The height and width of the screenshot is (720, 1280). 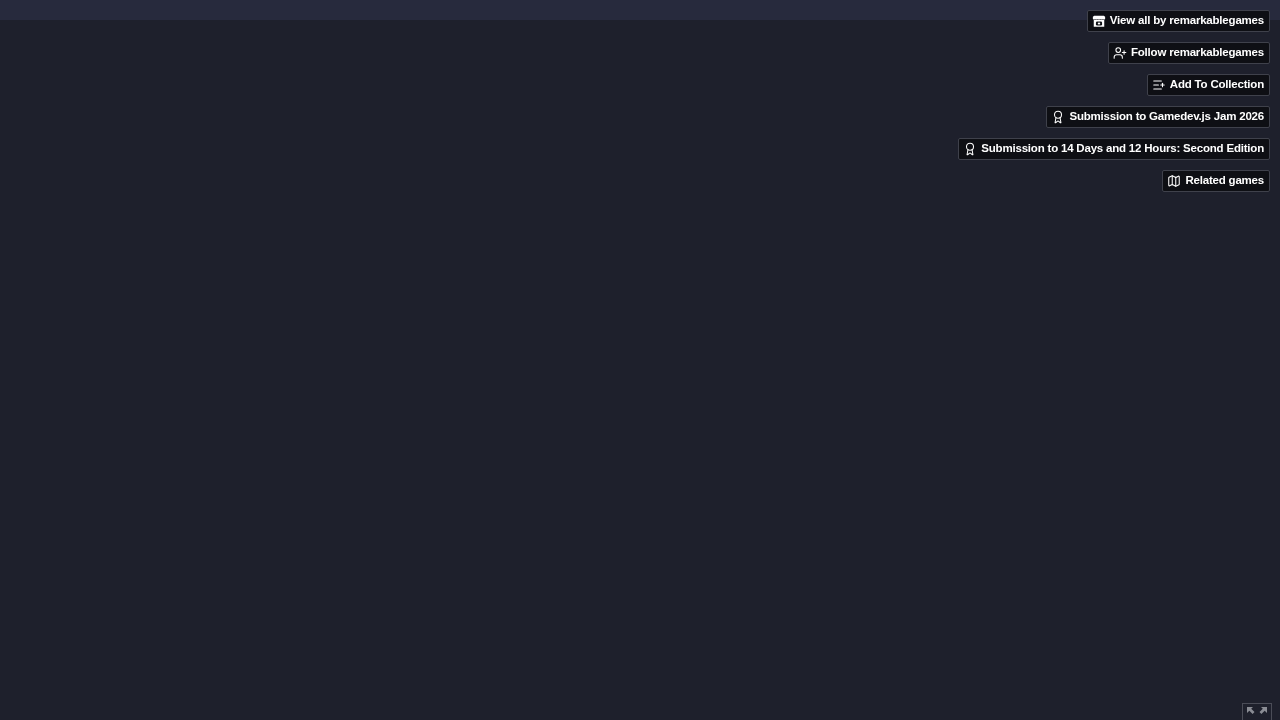 I want to click on map-icon, so click(x=1174, y=181).